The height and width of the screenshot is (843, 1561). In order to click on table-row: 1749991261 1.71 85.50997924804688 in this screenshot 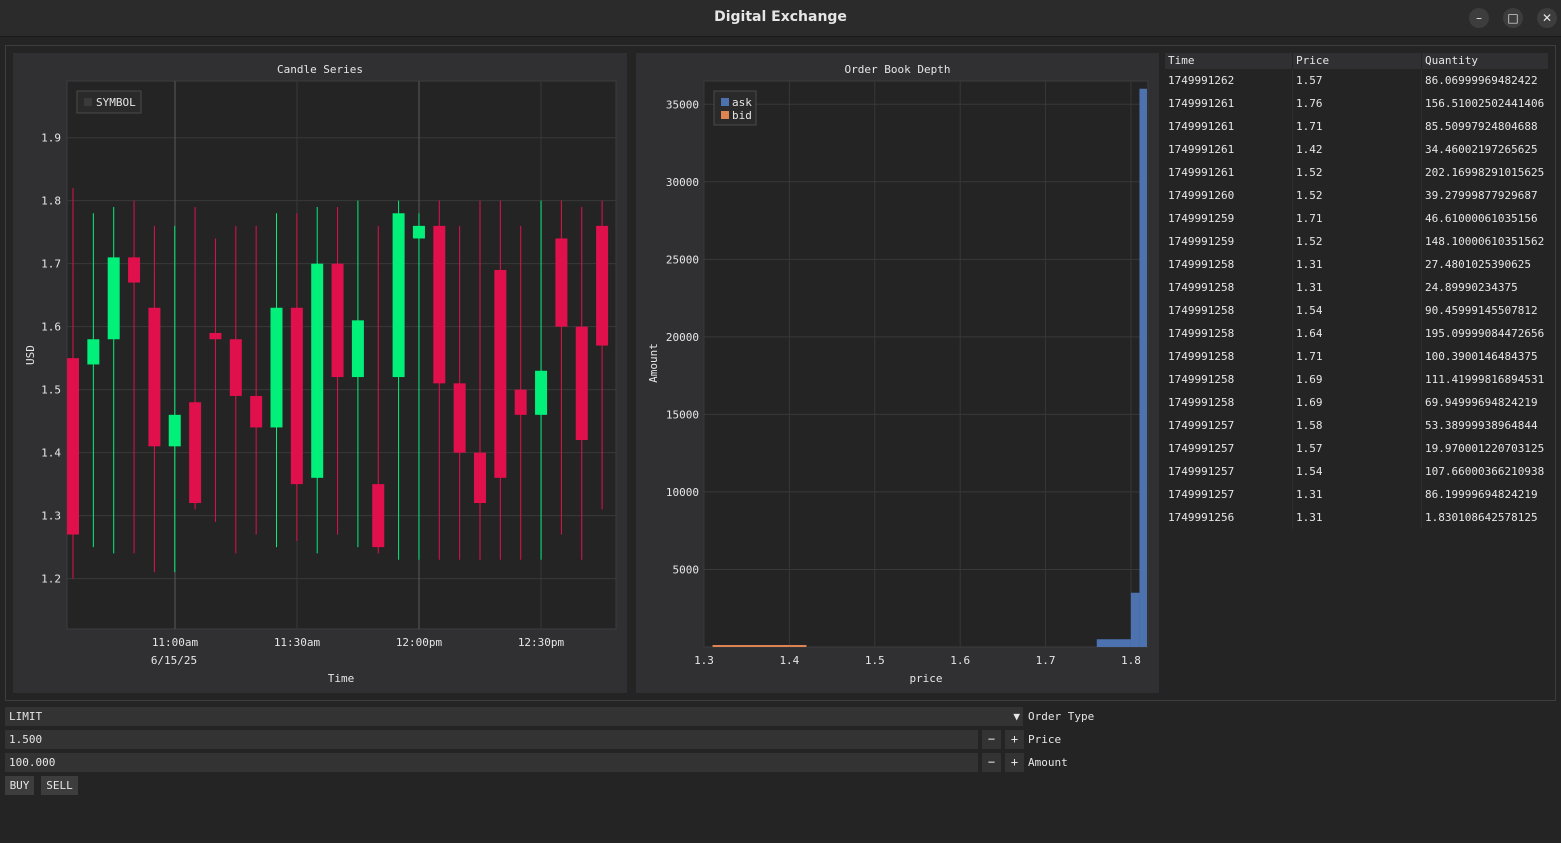, I will do `click(1356, 126)`.